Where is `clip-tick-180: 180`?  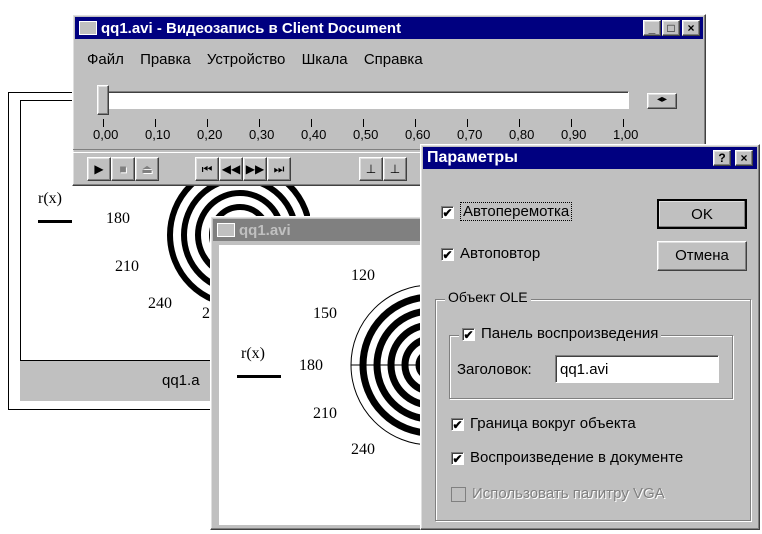
clip-tick-180: 180 is located at coordinates (311, 365).